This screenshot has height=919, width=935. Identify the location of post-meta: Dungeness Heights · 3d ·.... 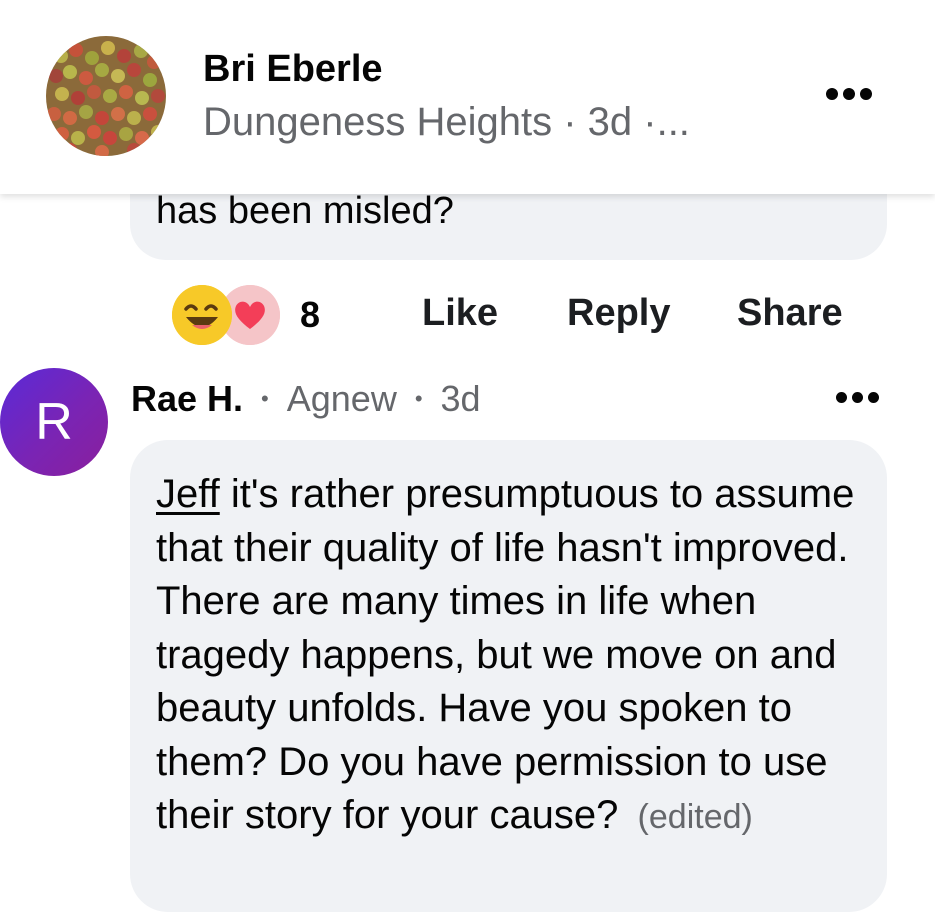
(446, 122).